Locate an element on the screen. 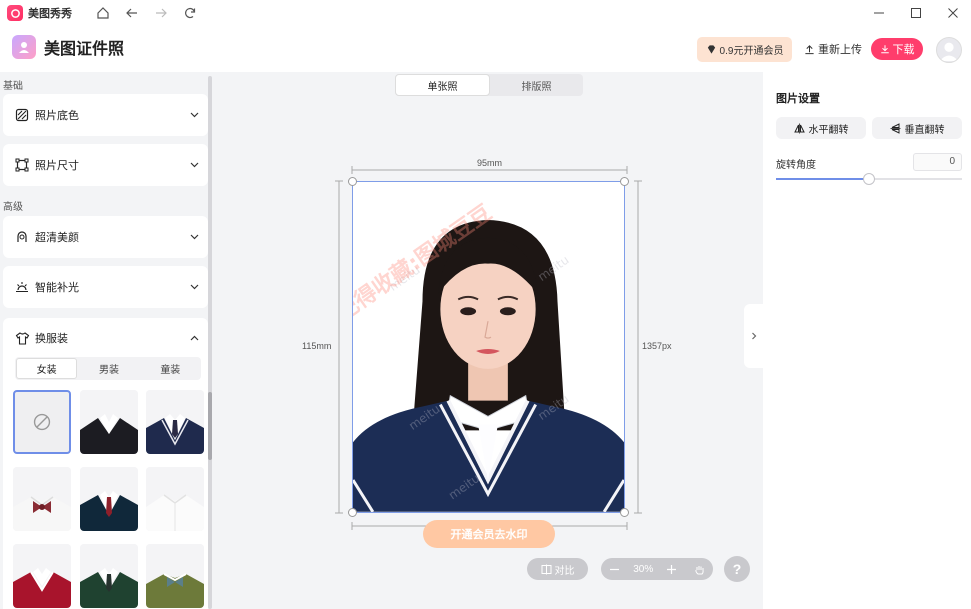 The width and height of the screenshot is (971, 609). accordion-label: 照片尺寸 is located at coordinates (57, 166).